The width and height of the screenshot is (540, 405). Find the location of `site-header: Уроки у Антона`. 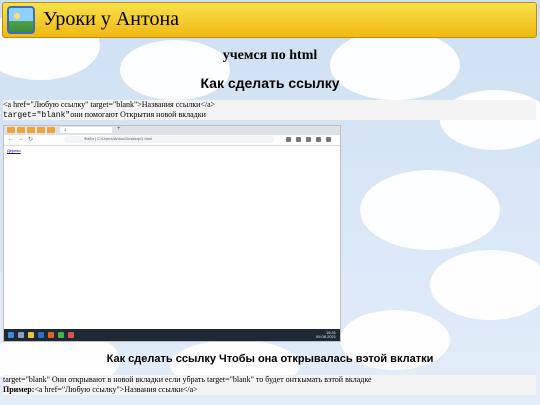

site-header: Уроки у Антона is located at coordinates (269, 20).